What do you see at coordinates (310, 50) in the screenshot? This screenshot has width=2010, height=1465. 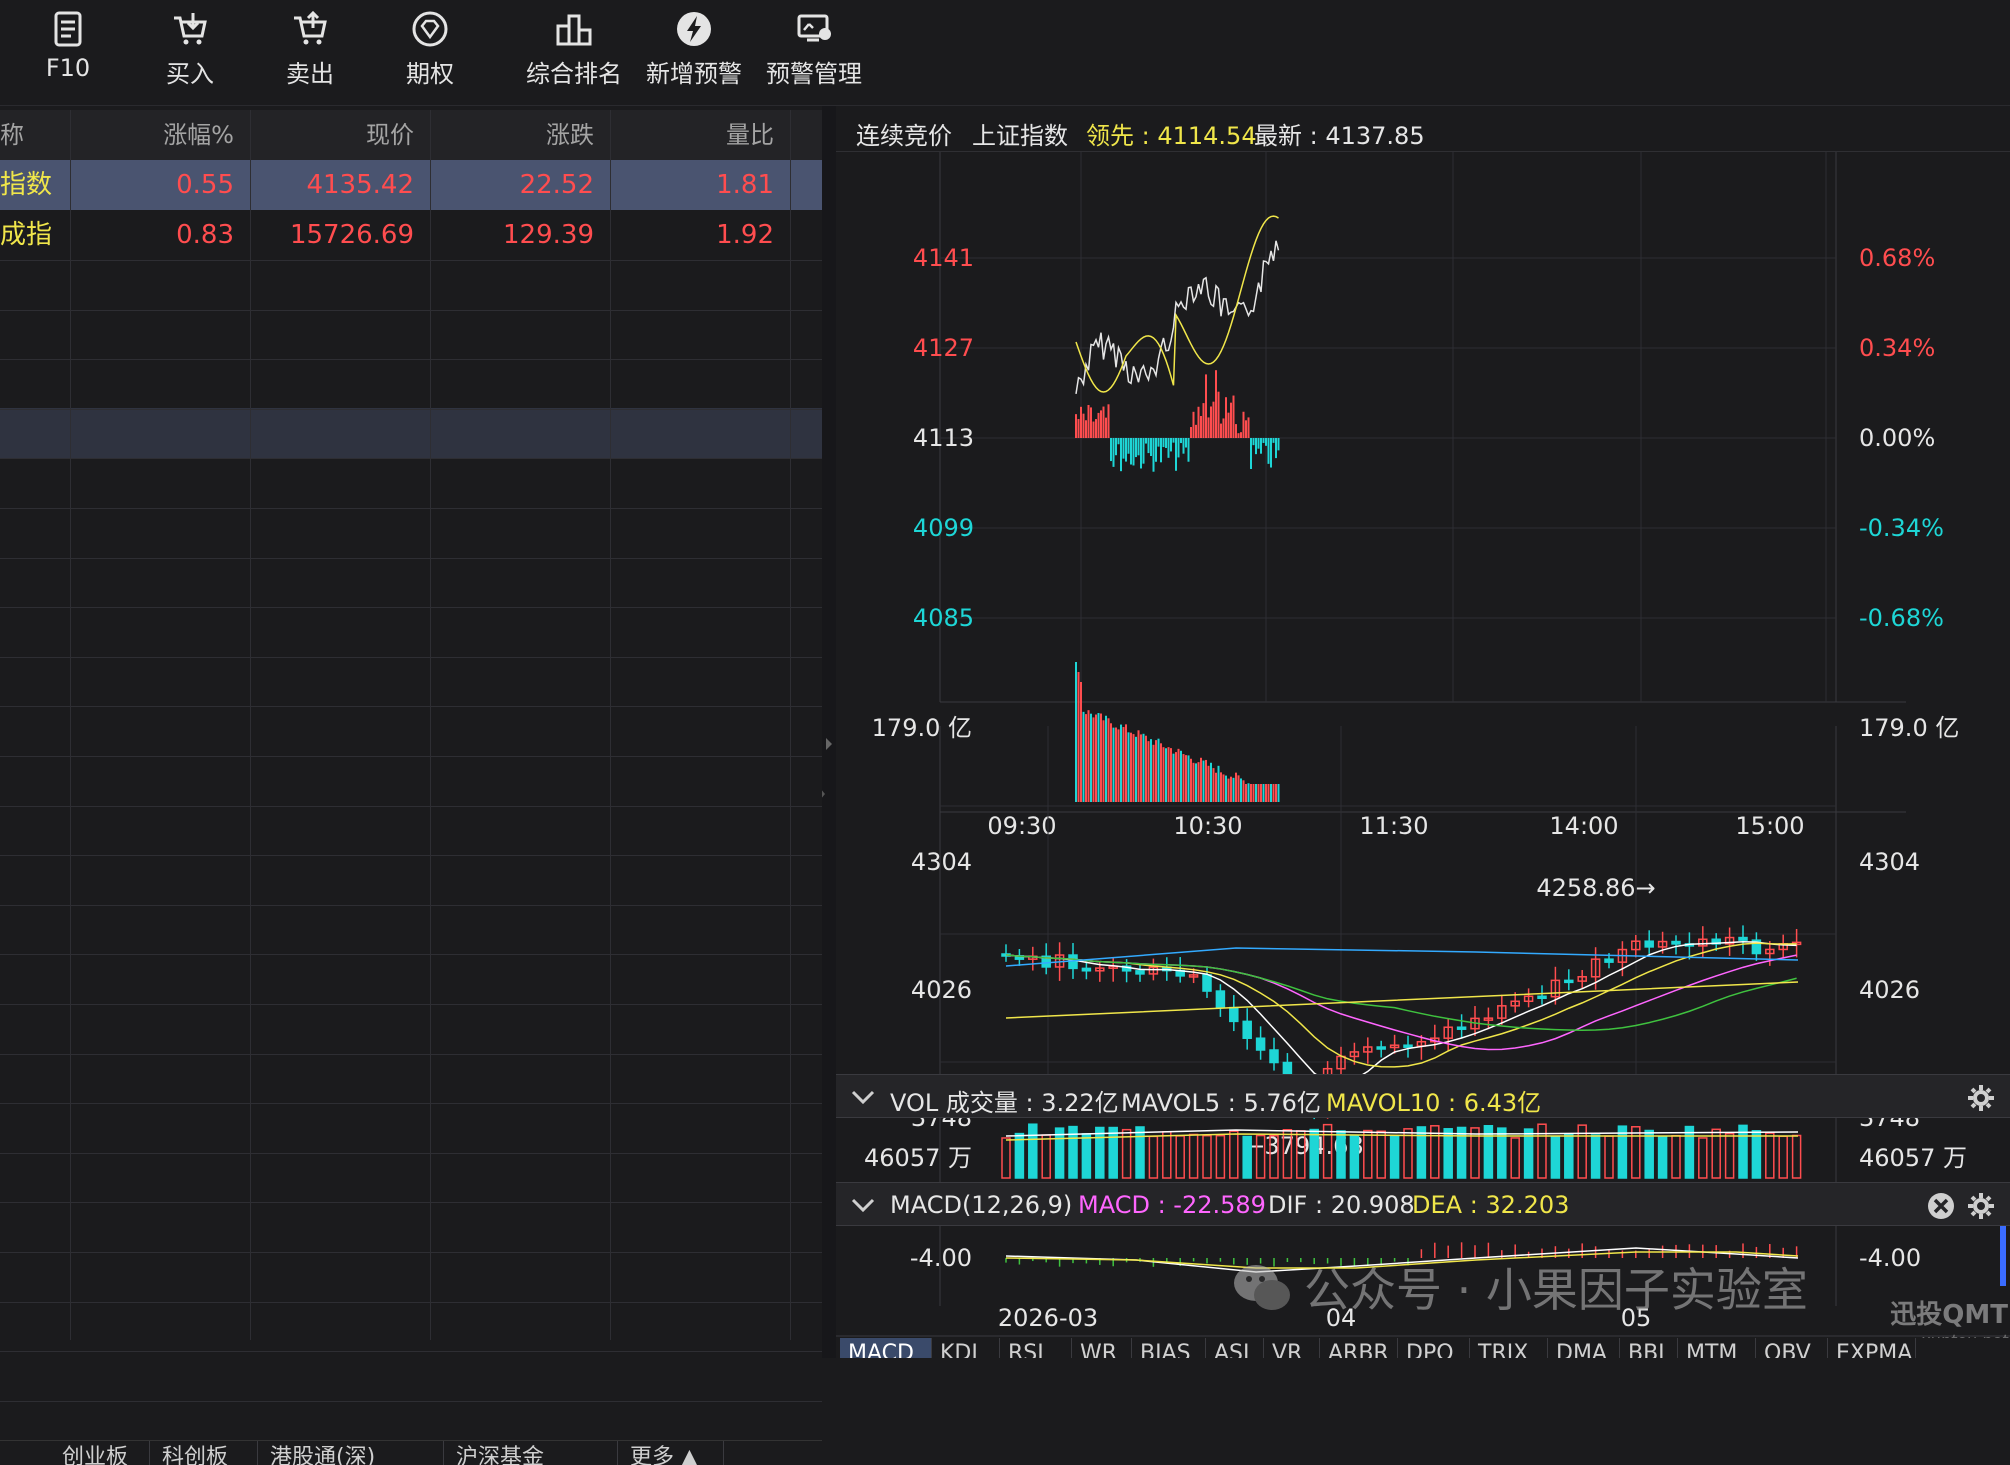 I see `sell-button: 卖出` at bounding box center [310, 50].